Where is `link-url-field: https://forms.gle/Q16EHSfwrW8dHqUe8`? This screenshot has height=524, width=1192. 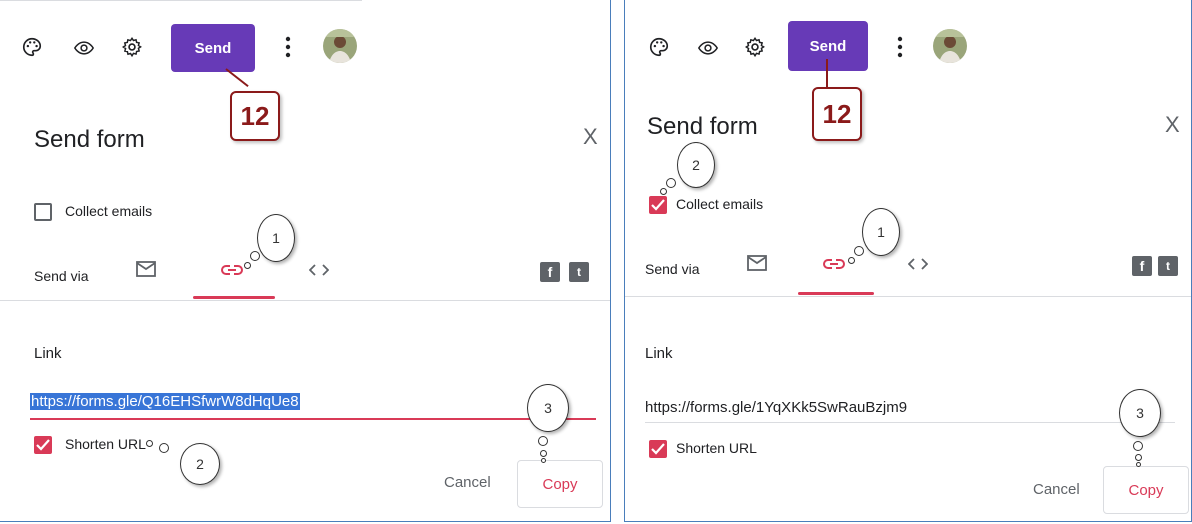 link-url-field: https://forms.gle/Q16EHSfwrW8dHqUe8 is located at coordinates (165, 401).